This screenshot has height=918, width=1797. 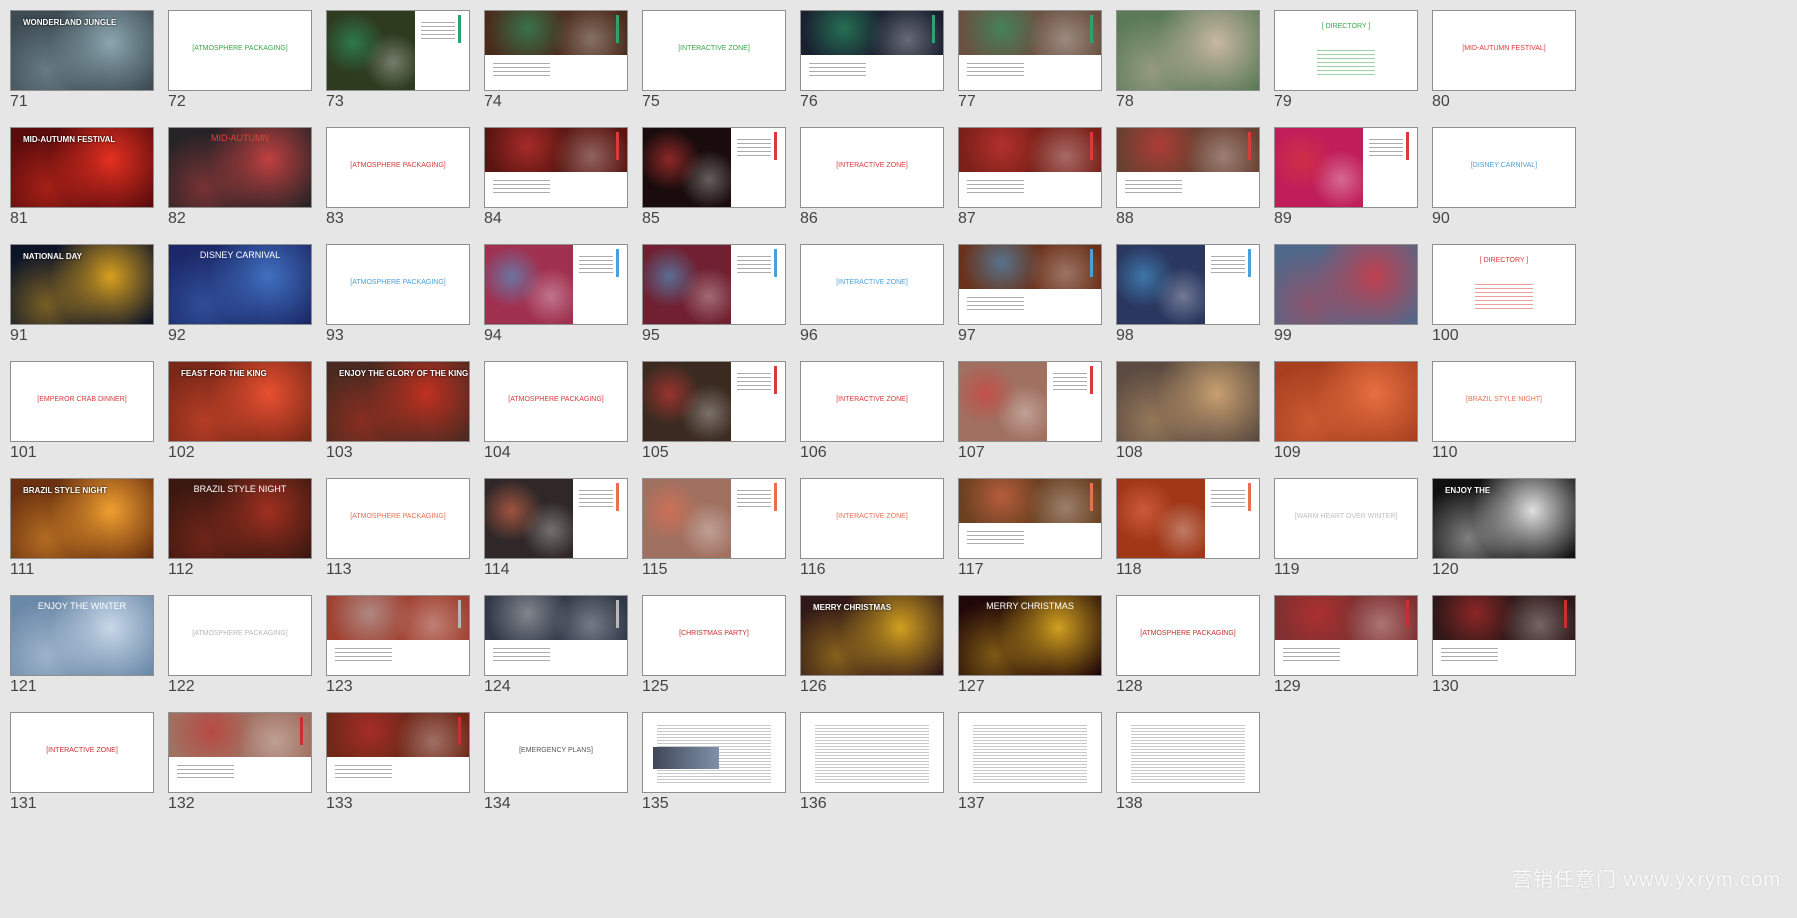 I want to click on slide-thumbnail: FEAST FOR THE KING 102, so click(x=235, y=406).